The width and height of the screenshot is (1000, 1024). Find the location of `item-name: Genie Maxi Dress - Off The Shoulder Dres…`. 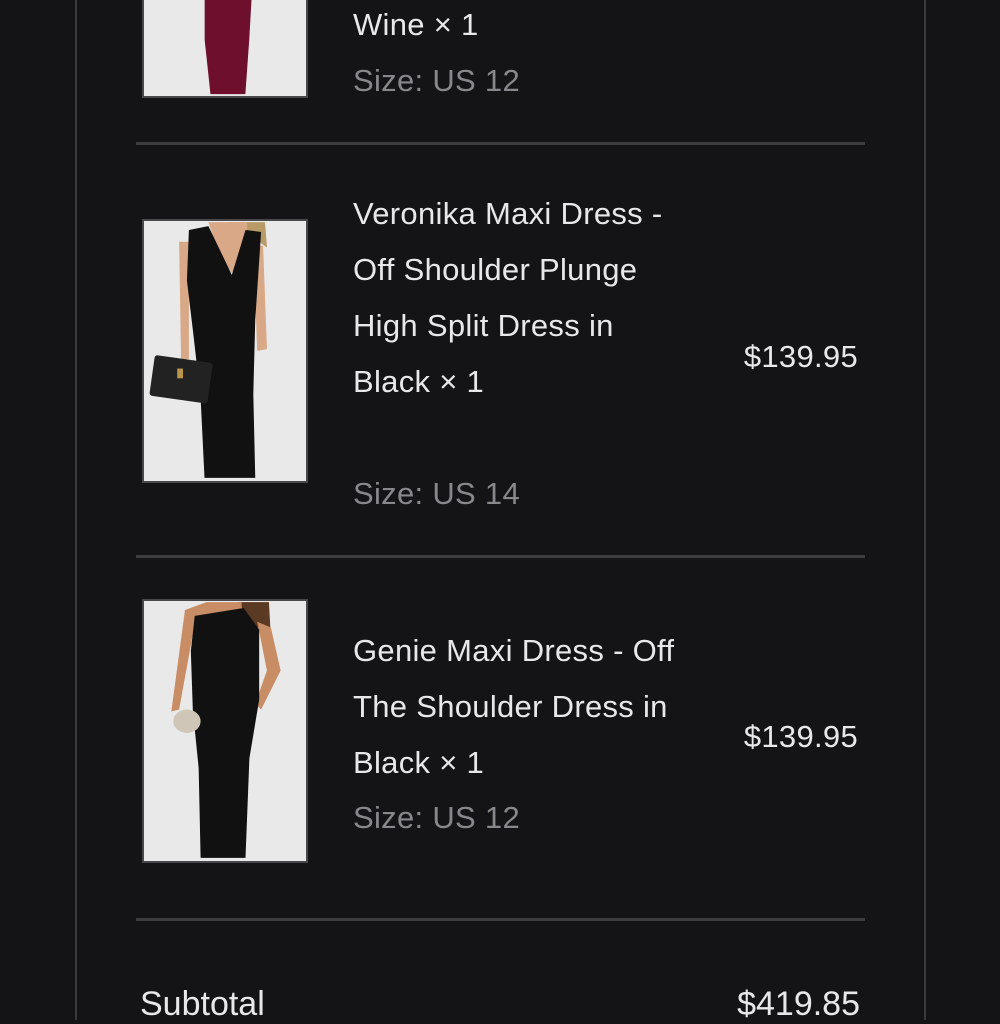

item-name: Genie Maxi Dress - Off The Shoulder Dres… is located at coordinates (514, 706).